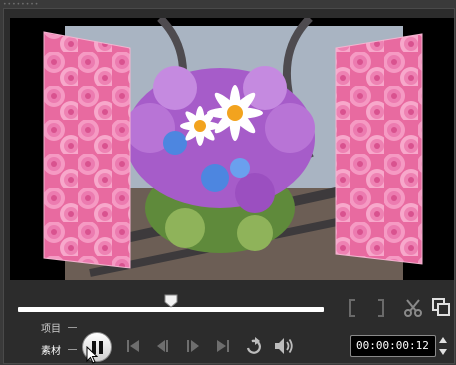 This screenshot has height=365, width=456. What do you see at coordinates (422, 345) in the screenshot?
I see `timecode-frames: 12` at bounding box center [422, 345].